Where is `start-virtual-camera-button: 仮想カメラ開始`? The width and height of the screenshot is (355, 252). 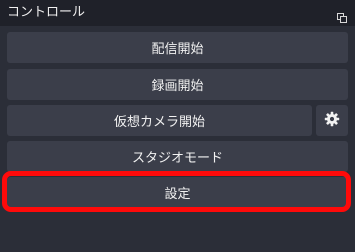 start-virtual-camera-button: 仮想カメラ開始 is located at coordinates (159, 120).